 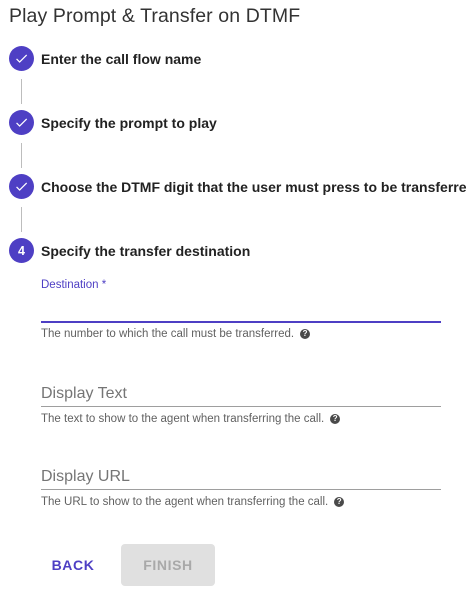 What do you see at coordinates (121, 58) in the screenshot?
I see `step-label: Enter the call flow name` at bounding box center [121, 58].